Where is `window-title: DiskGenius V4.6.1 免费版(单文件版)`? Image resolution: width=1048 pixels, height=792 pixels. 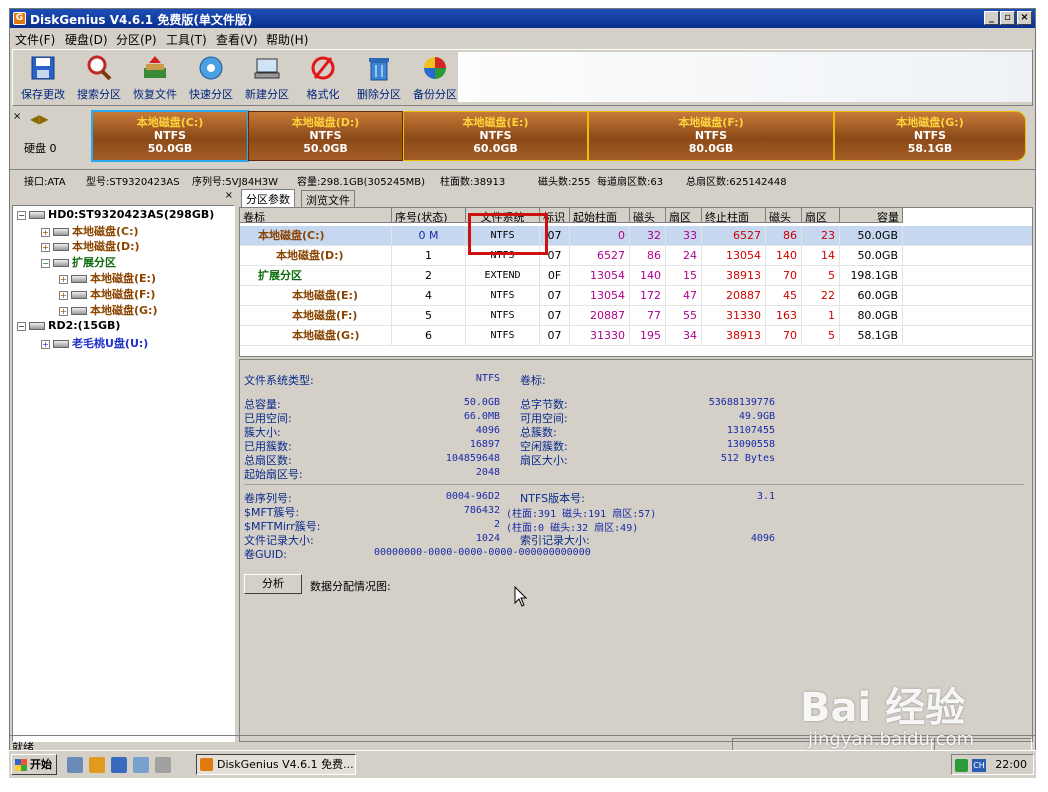 window-title: DiskGenius V4.6.1 免费版(单文件版) is located at coordinates (141, 20).